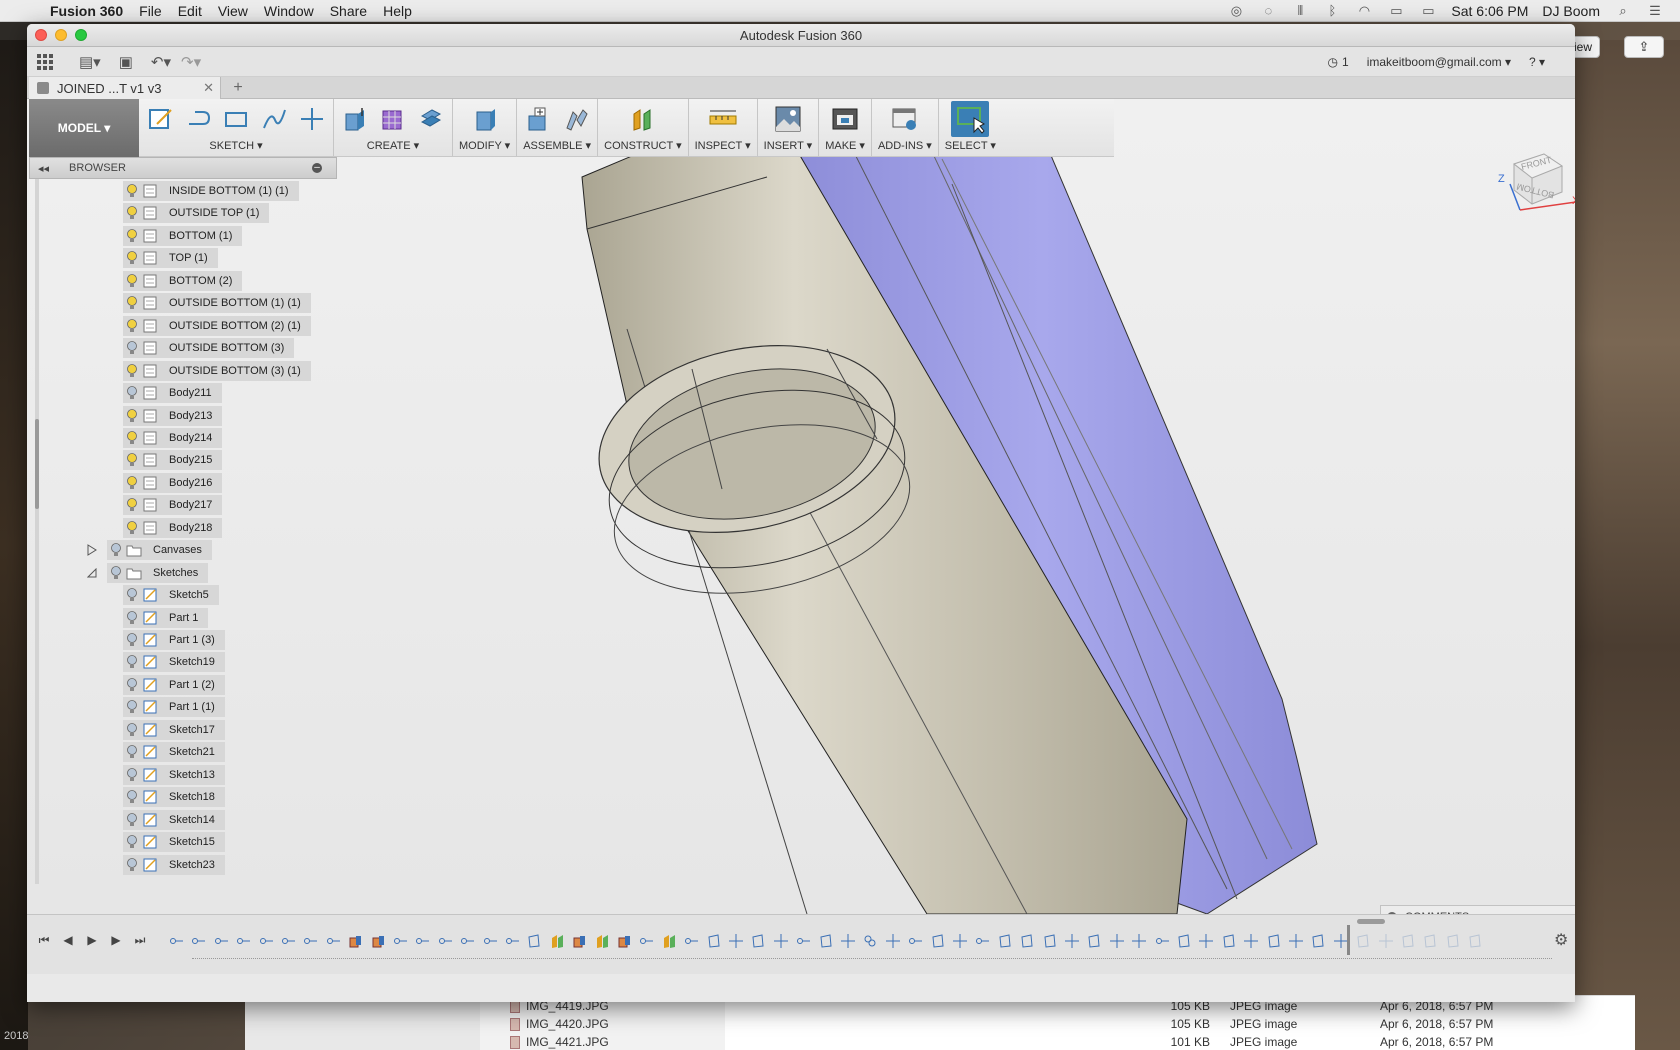 The width and height of the screenshot is (1680, 1050). I want to click on bluetooth-icon: ᛒ, so click(1332, 10).